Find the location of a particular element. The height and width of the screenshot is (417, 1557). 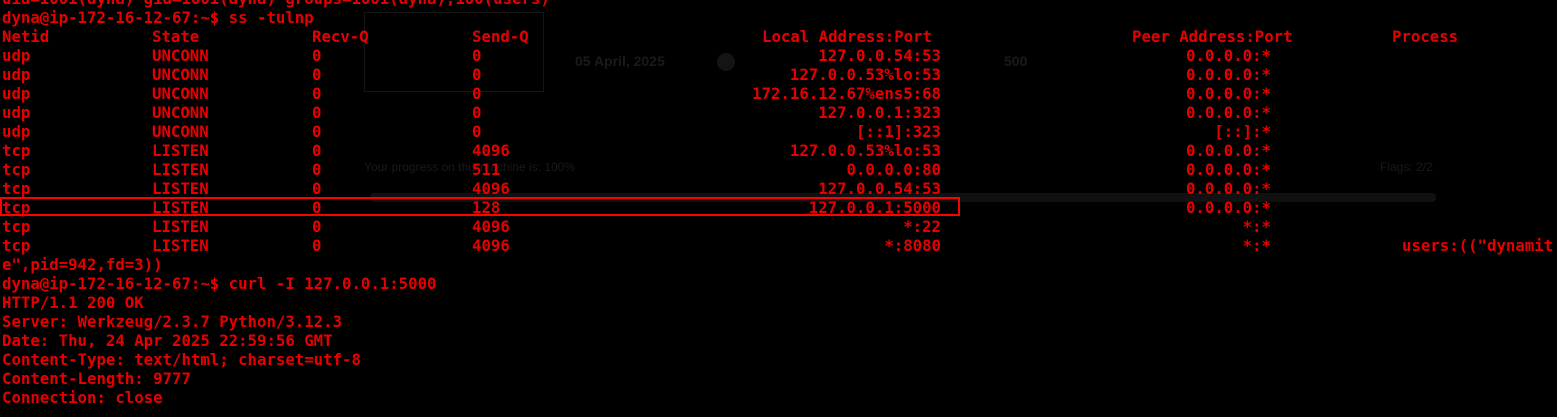

cell-local-address: [::1]:323 is located at coordinates (898, 131).